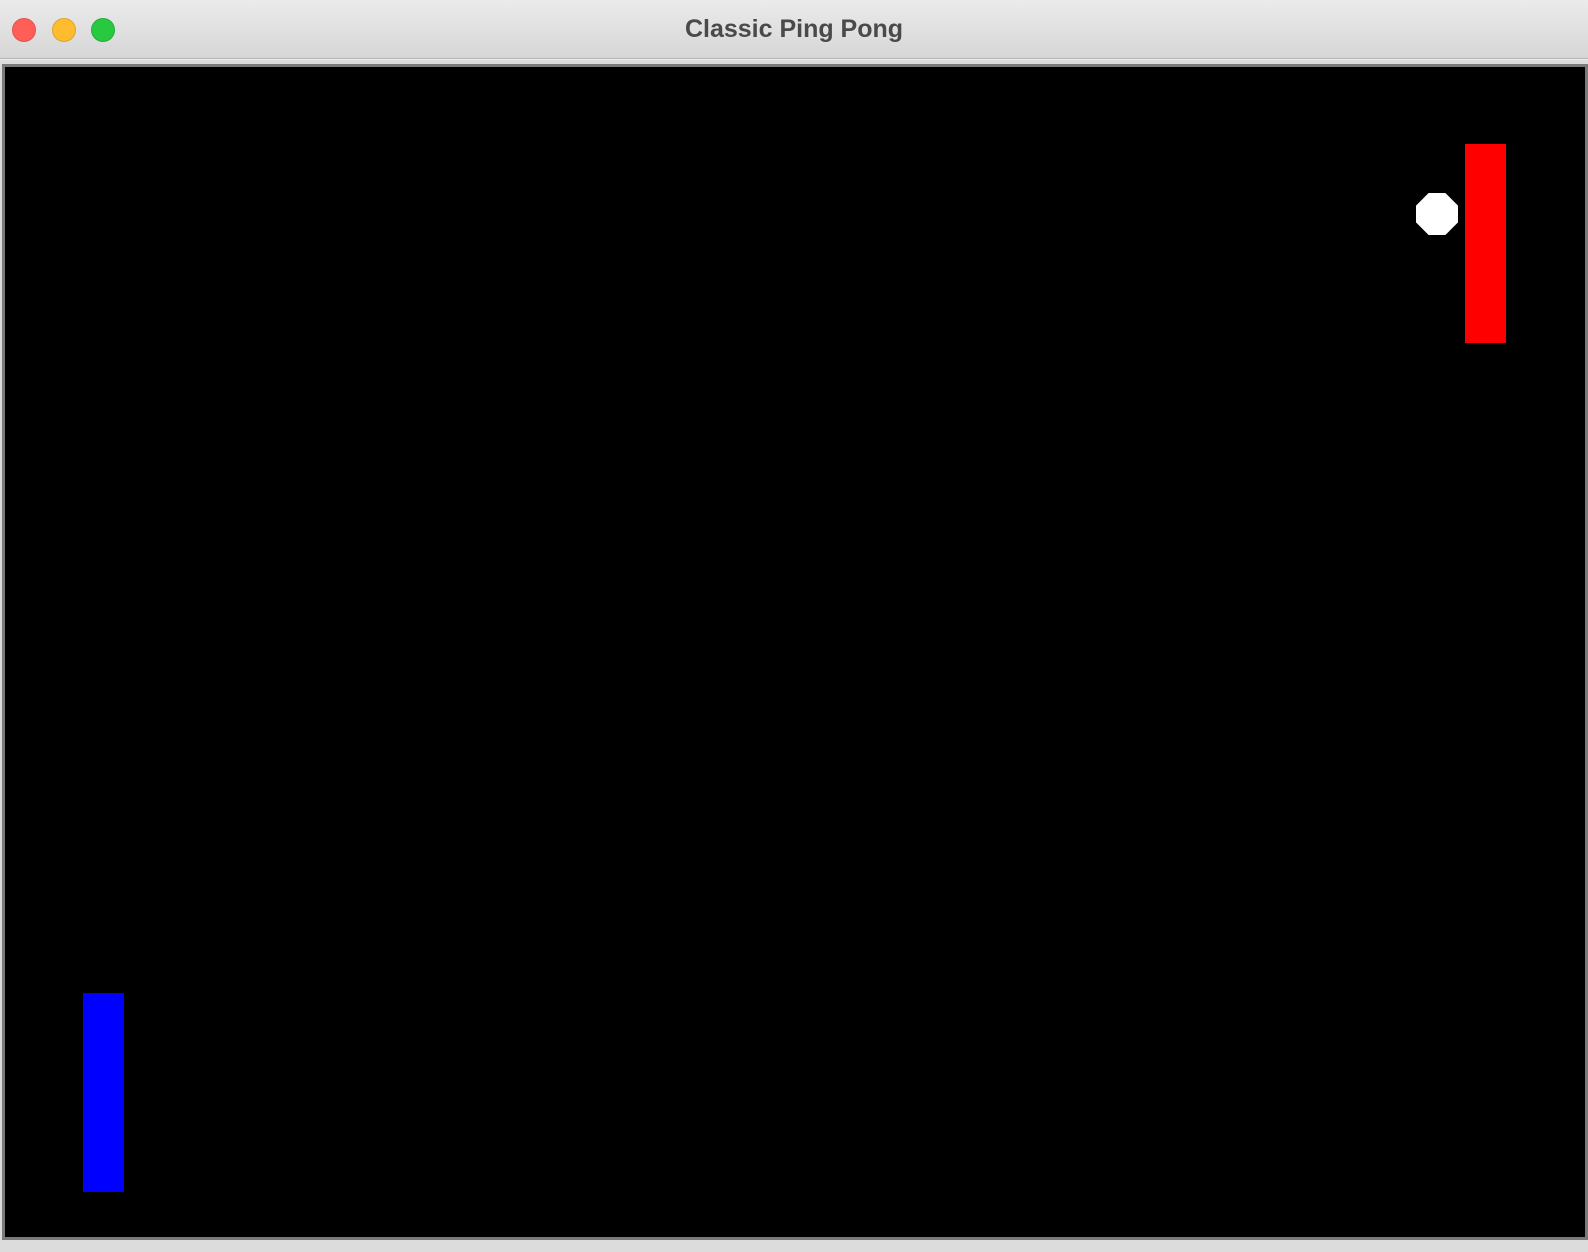 The image size is (1588, 1252). What do you see at coordinates (1485, 243) in the screenshot?
I see `right-paddle` at bounding box center [1485, 243].